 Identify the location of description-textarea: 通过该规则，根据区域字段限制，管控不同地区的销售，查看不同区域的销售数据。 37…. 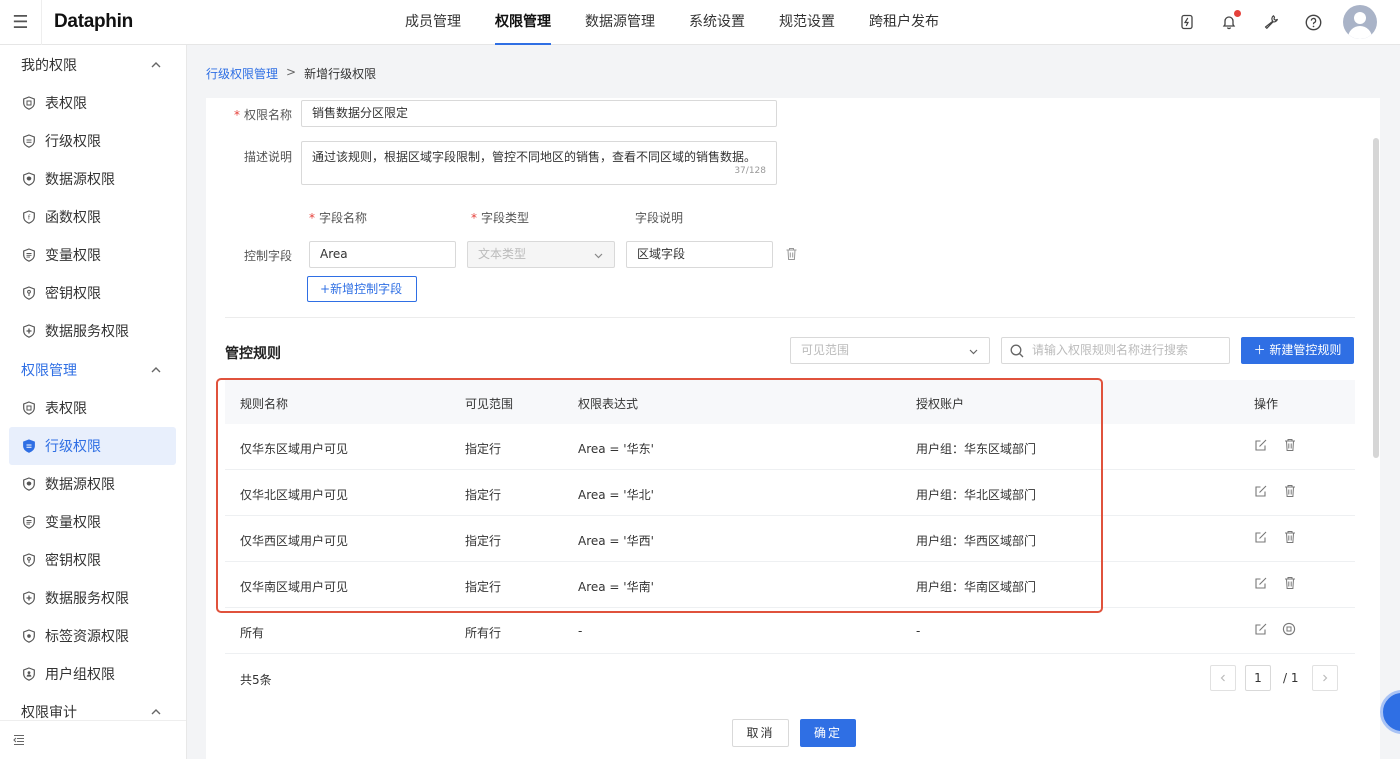
(539, 163).